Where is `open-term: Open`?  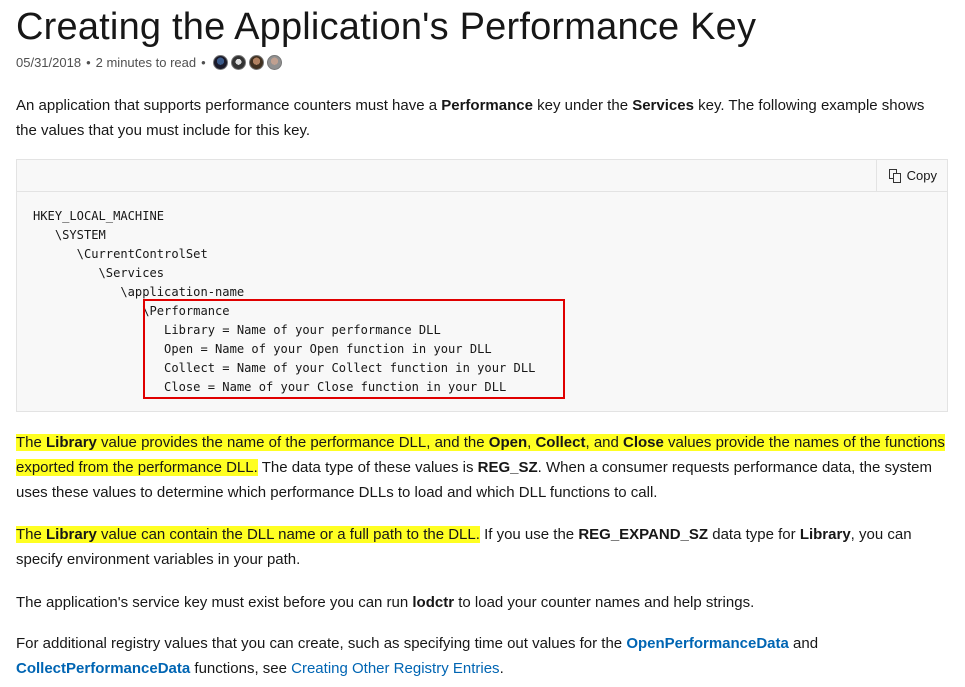 open-term: Open is located at coordinates (508, 442).